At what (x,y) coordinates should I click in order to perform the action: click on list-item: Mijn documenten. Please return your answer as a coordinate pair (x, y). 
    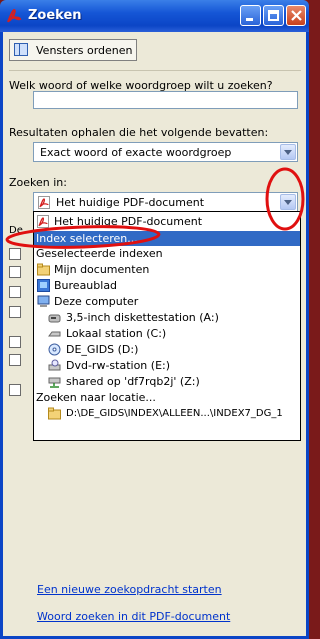
    Looking at the image, I should click on (167, 269).